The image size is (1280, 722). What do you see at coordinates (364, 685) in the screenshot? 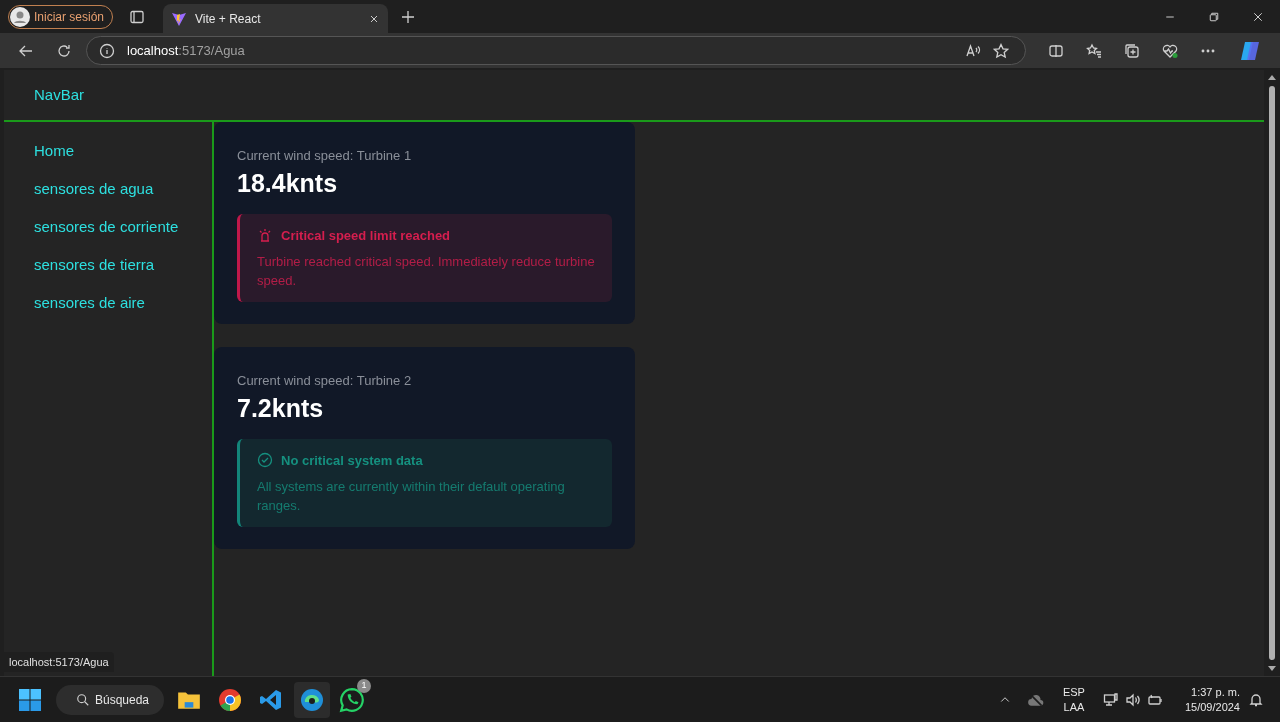
I see `notification-badge: 1` at bounding box center [364, 685].